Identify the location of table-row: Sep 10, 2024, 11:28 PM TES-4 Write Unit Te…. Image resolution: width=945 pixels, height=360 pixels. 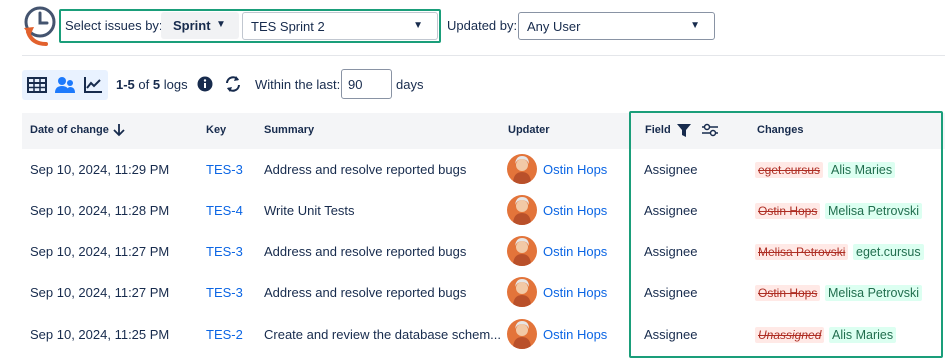
(483, 210).